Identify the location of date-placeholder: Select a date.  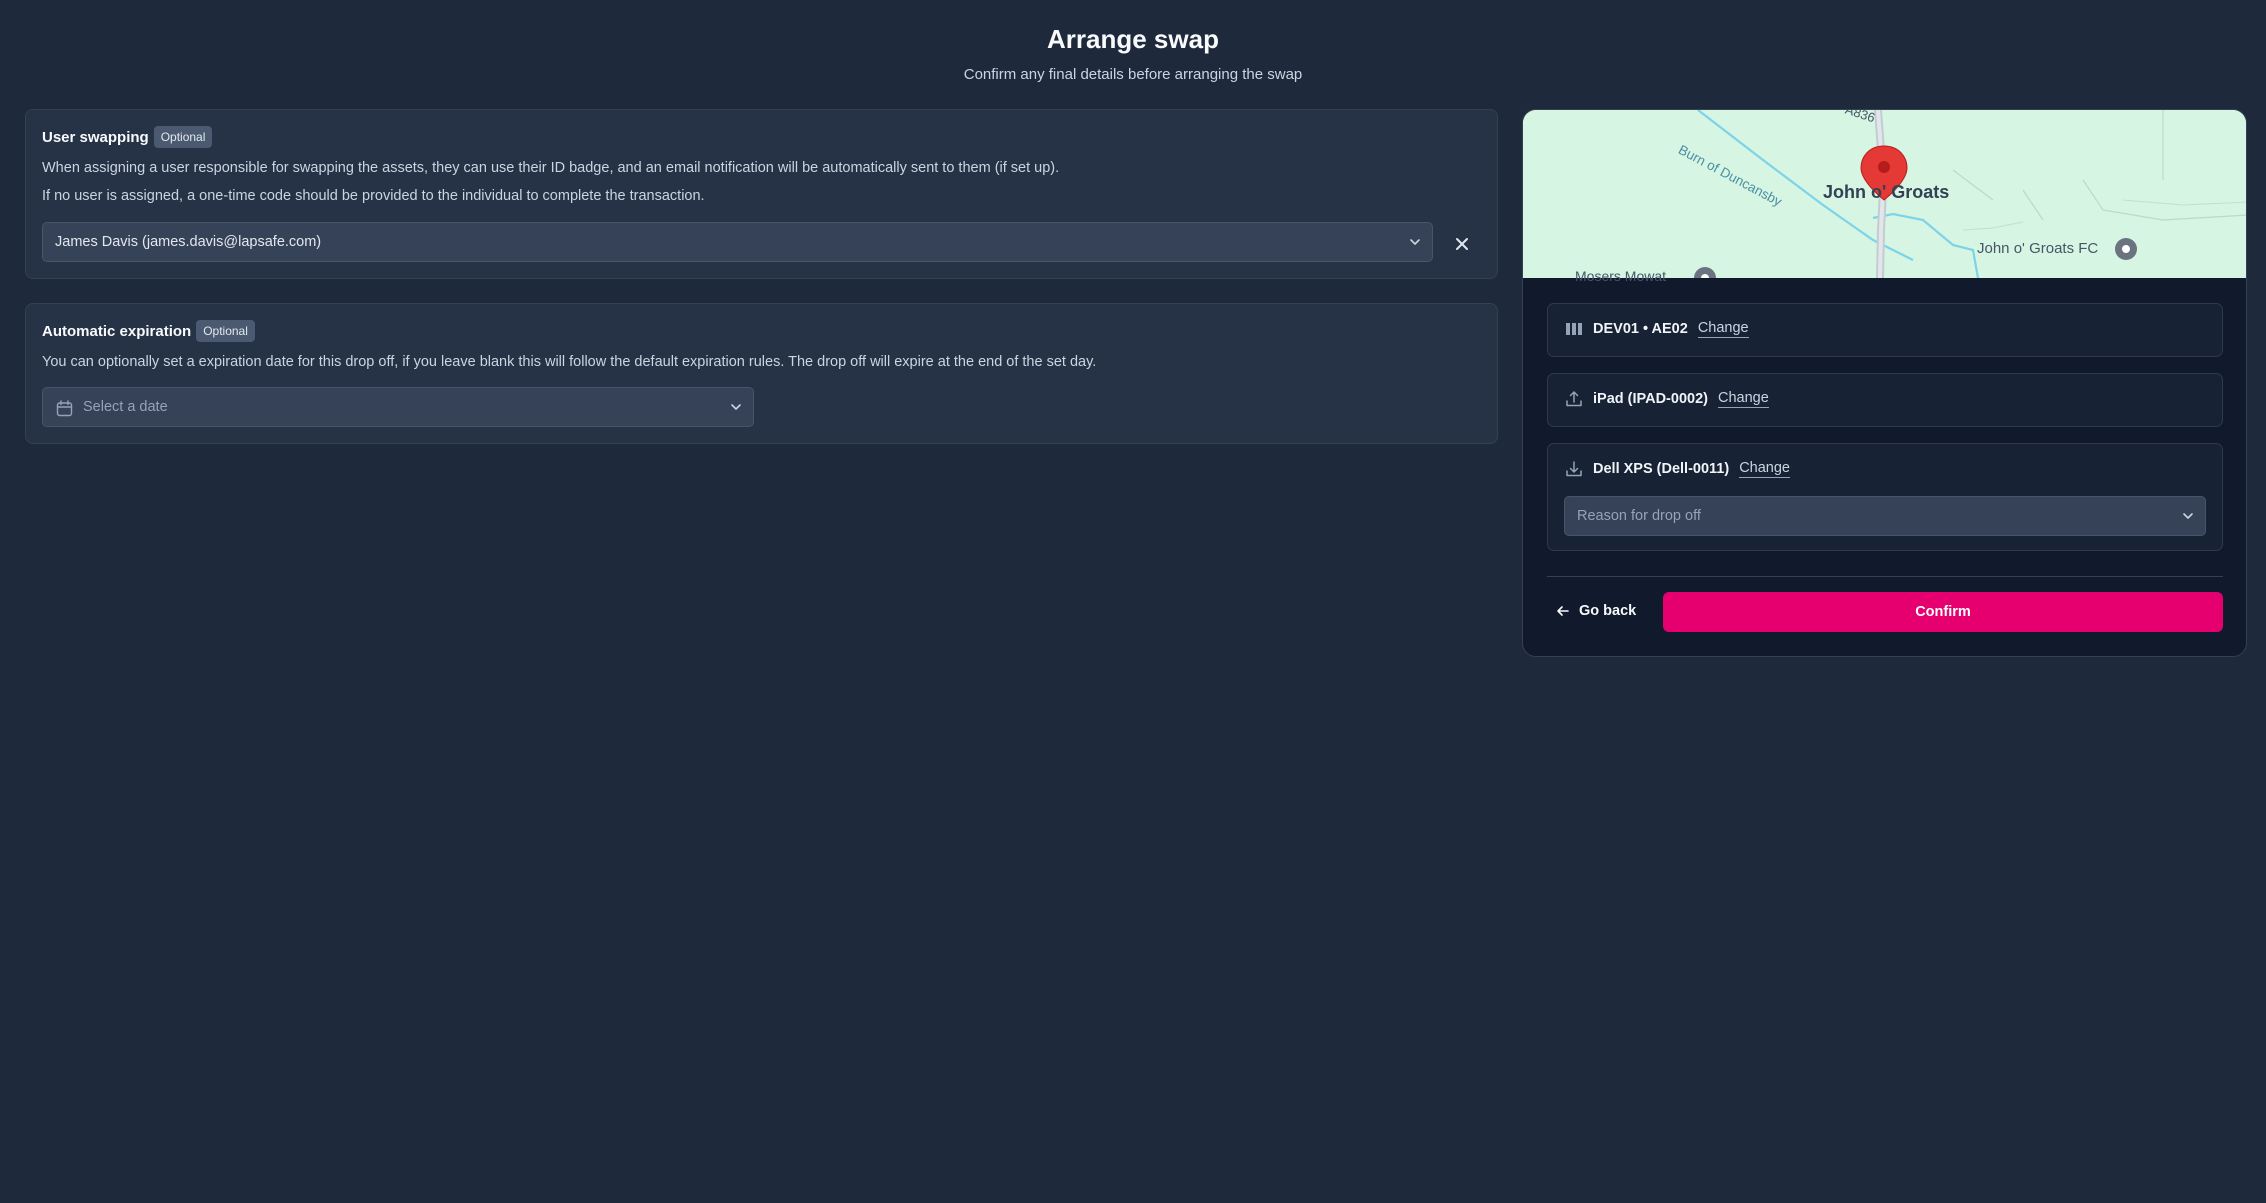
(125, 407).